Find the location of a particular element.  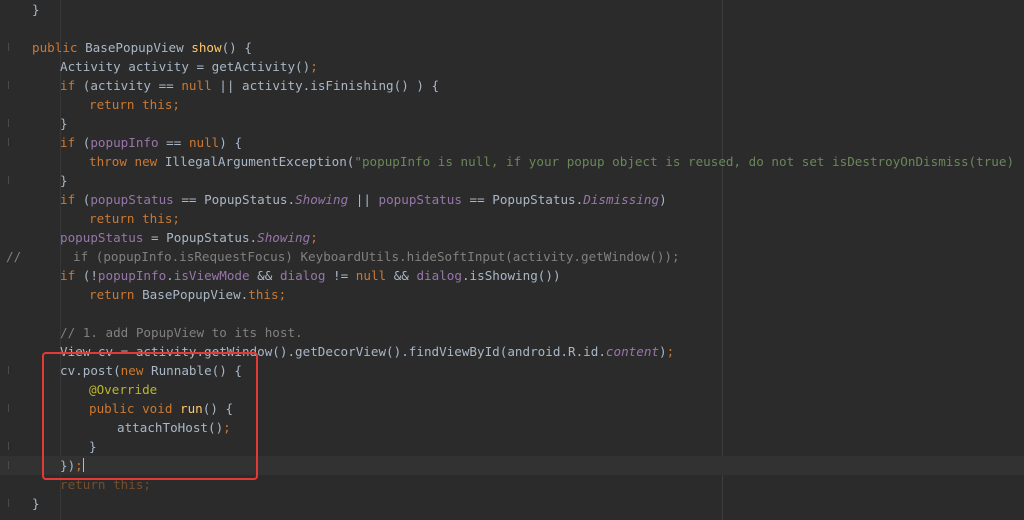

code-line-14: return BasePopupView.this; is located at coordinates (512, 294).